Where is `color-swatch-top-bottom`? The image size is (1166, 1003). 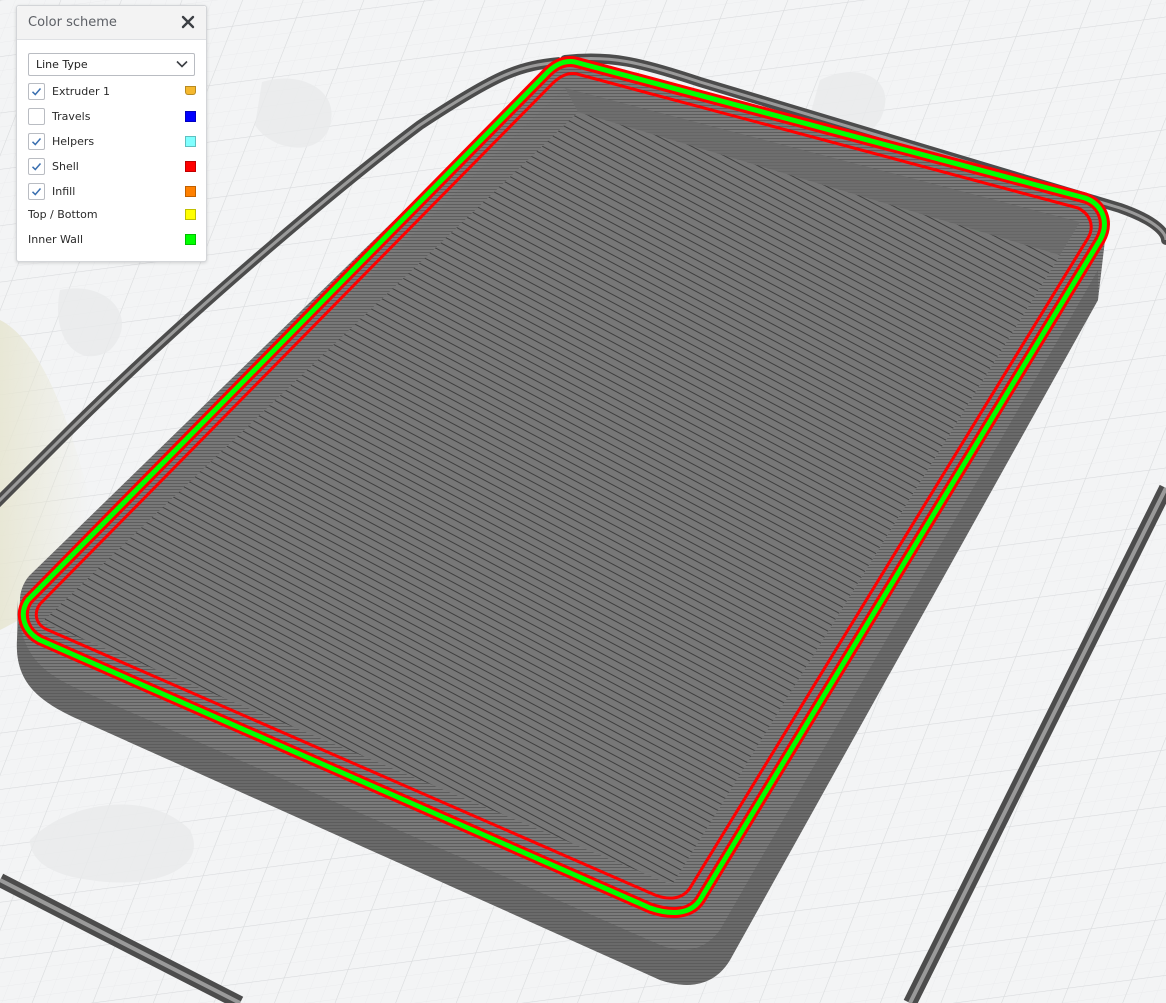
color-swatch-top-bottom is located at coordinates (190, 214).